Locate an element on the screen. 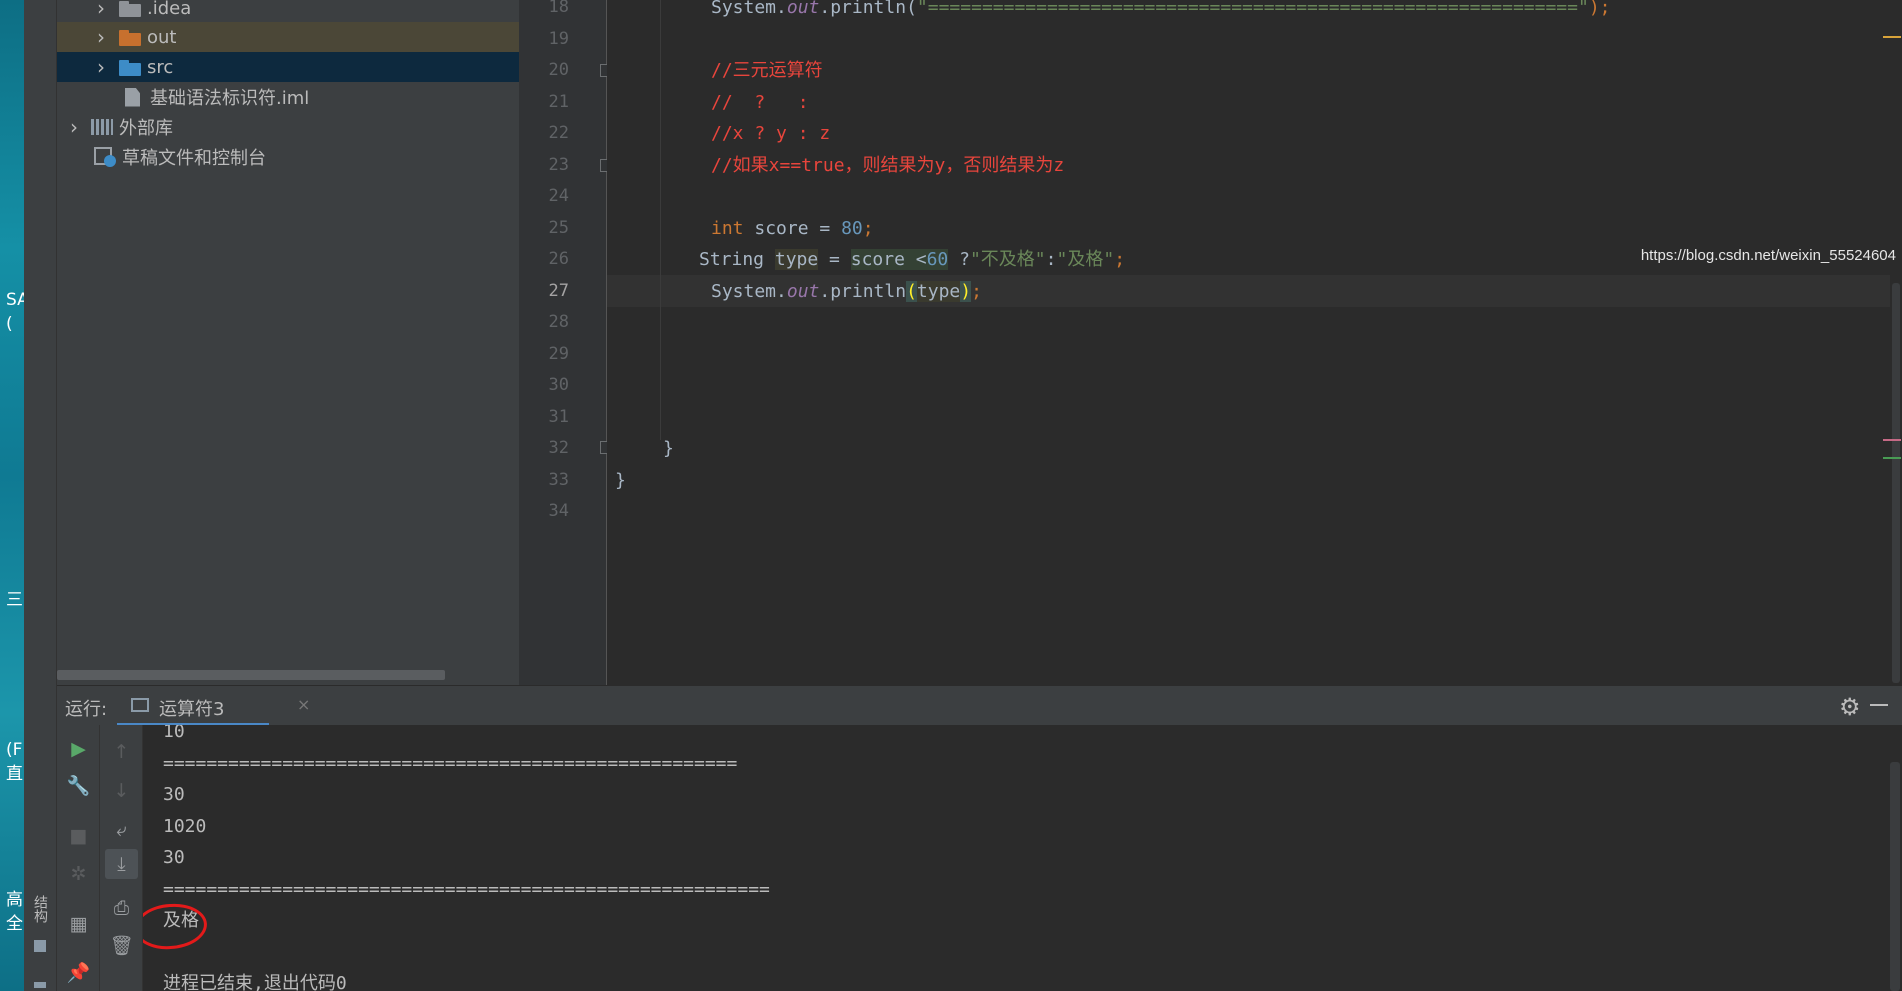  line-number: 21 is located at coordinates (558, 101).